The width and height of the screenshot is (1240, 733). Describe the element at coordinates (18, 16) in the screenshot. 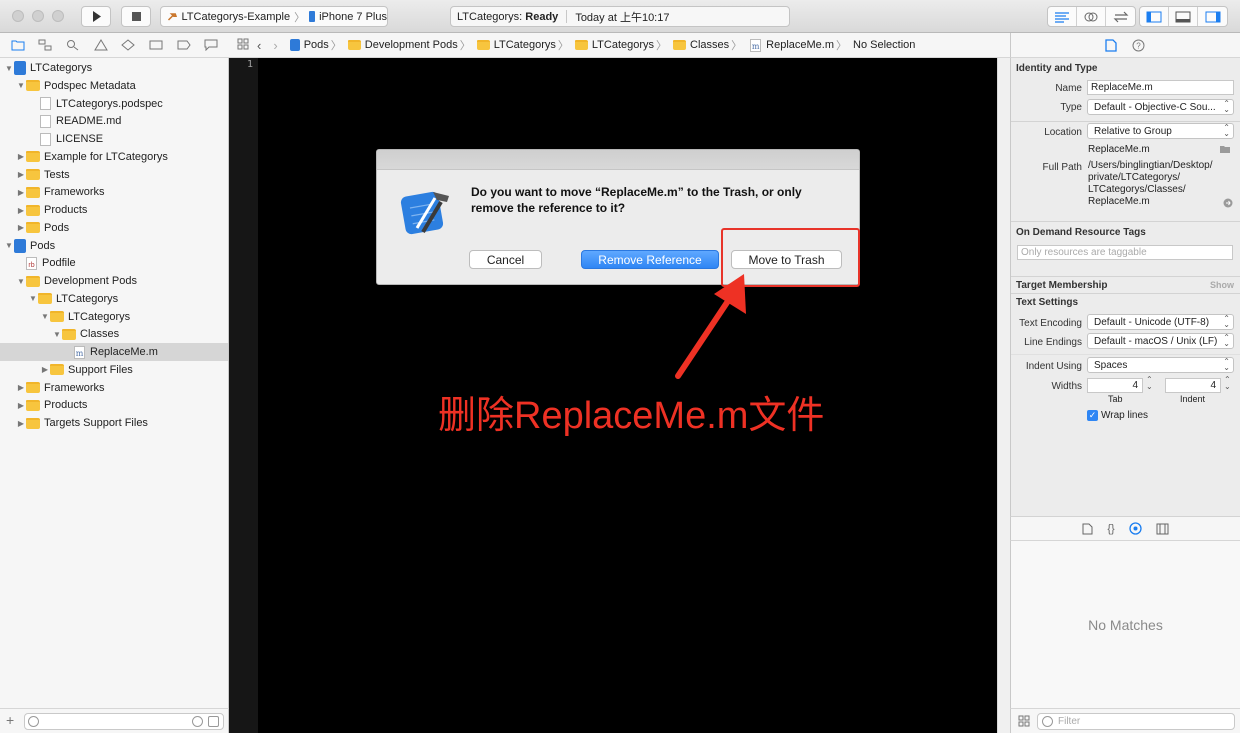

I see `close-window-button` at that location.